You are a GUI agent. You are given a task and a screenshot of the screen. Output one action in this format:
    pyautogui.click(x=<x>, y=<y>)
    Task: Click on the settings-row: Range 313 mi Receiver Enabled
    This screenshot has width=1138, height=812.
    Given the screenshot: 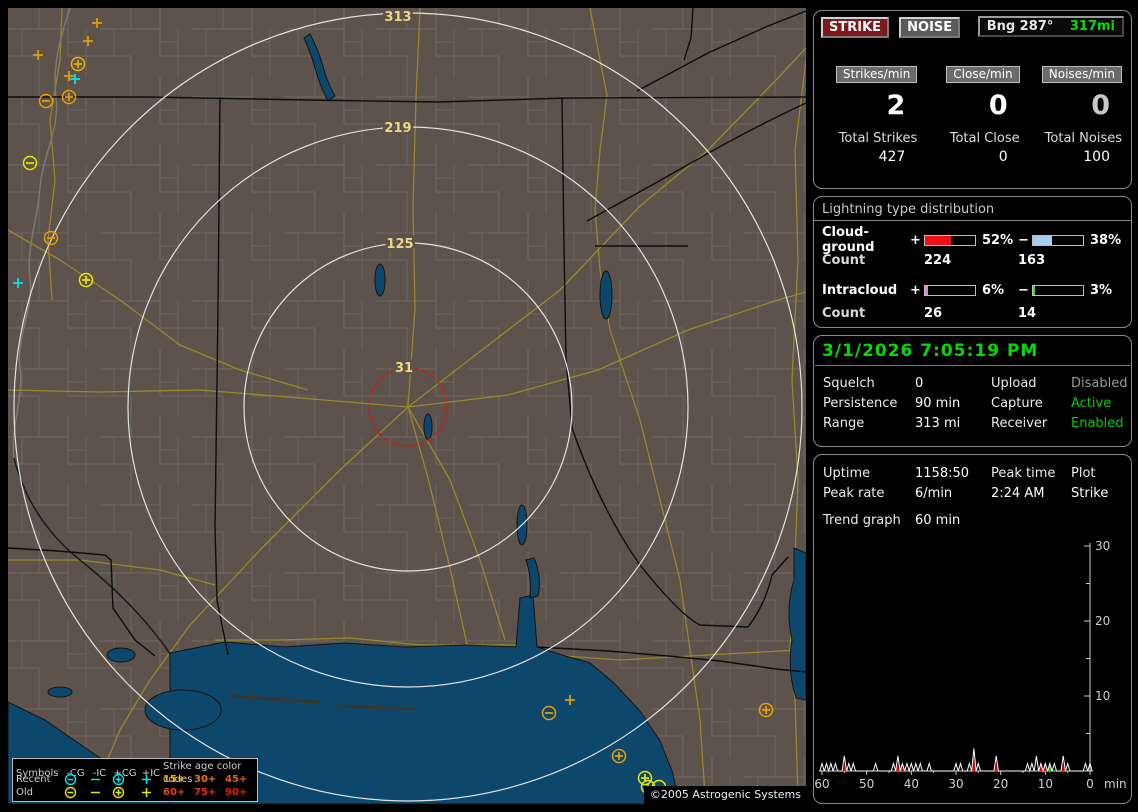 What is the action you would take?
    pyautogui.click(x=972, y=423)
    